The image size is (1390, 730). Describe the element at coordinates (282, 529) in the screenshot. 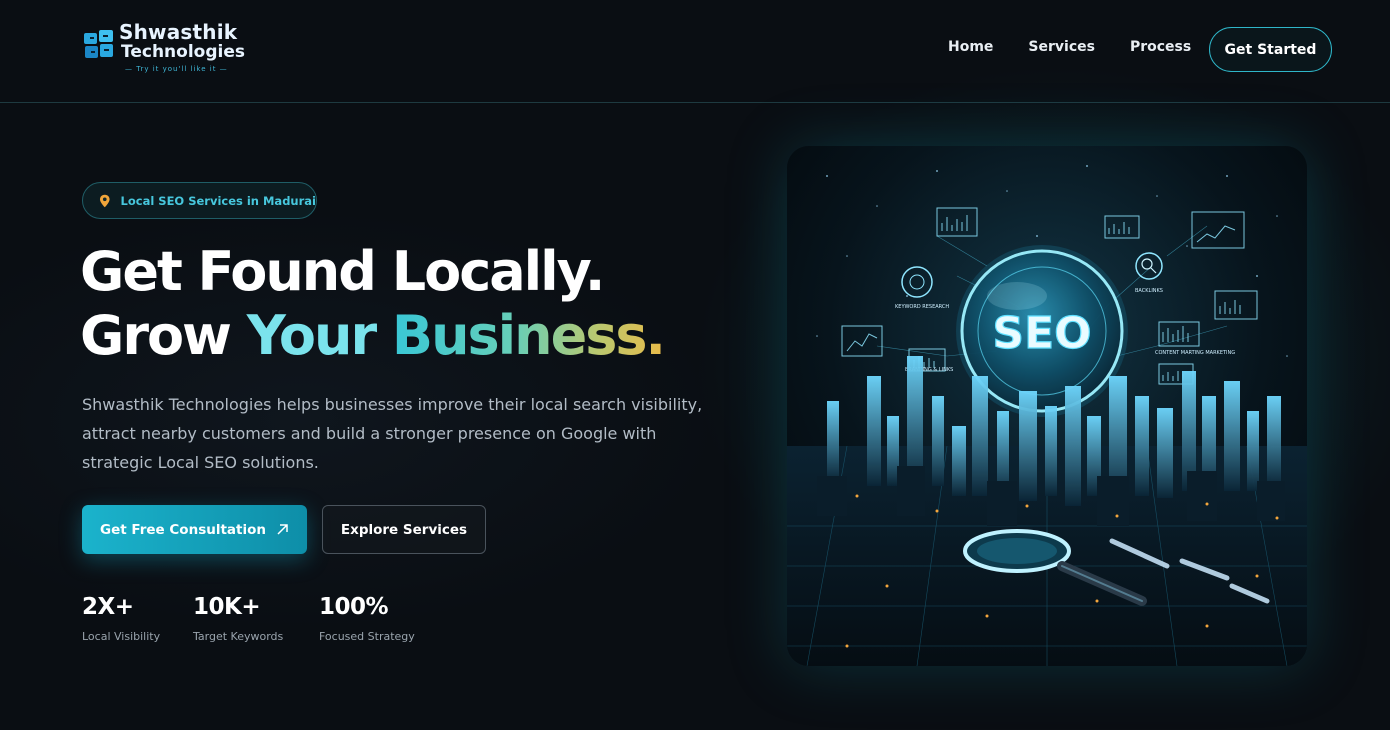

I see `arrow-up-right-icon` at that location.